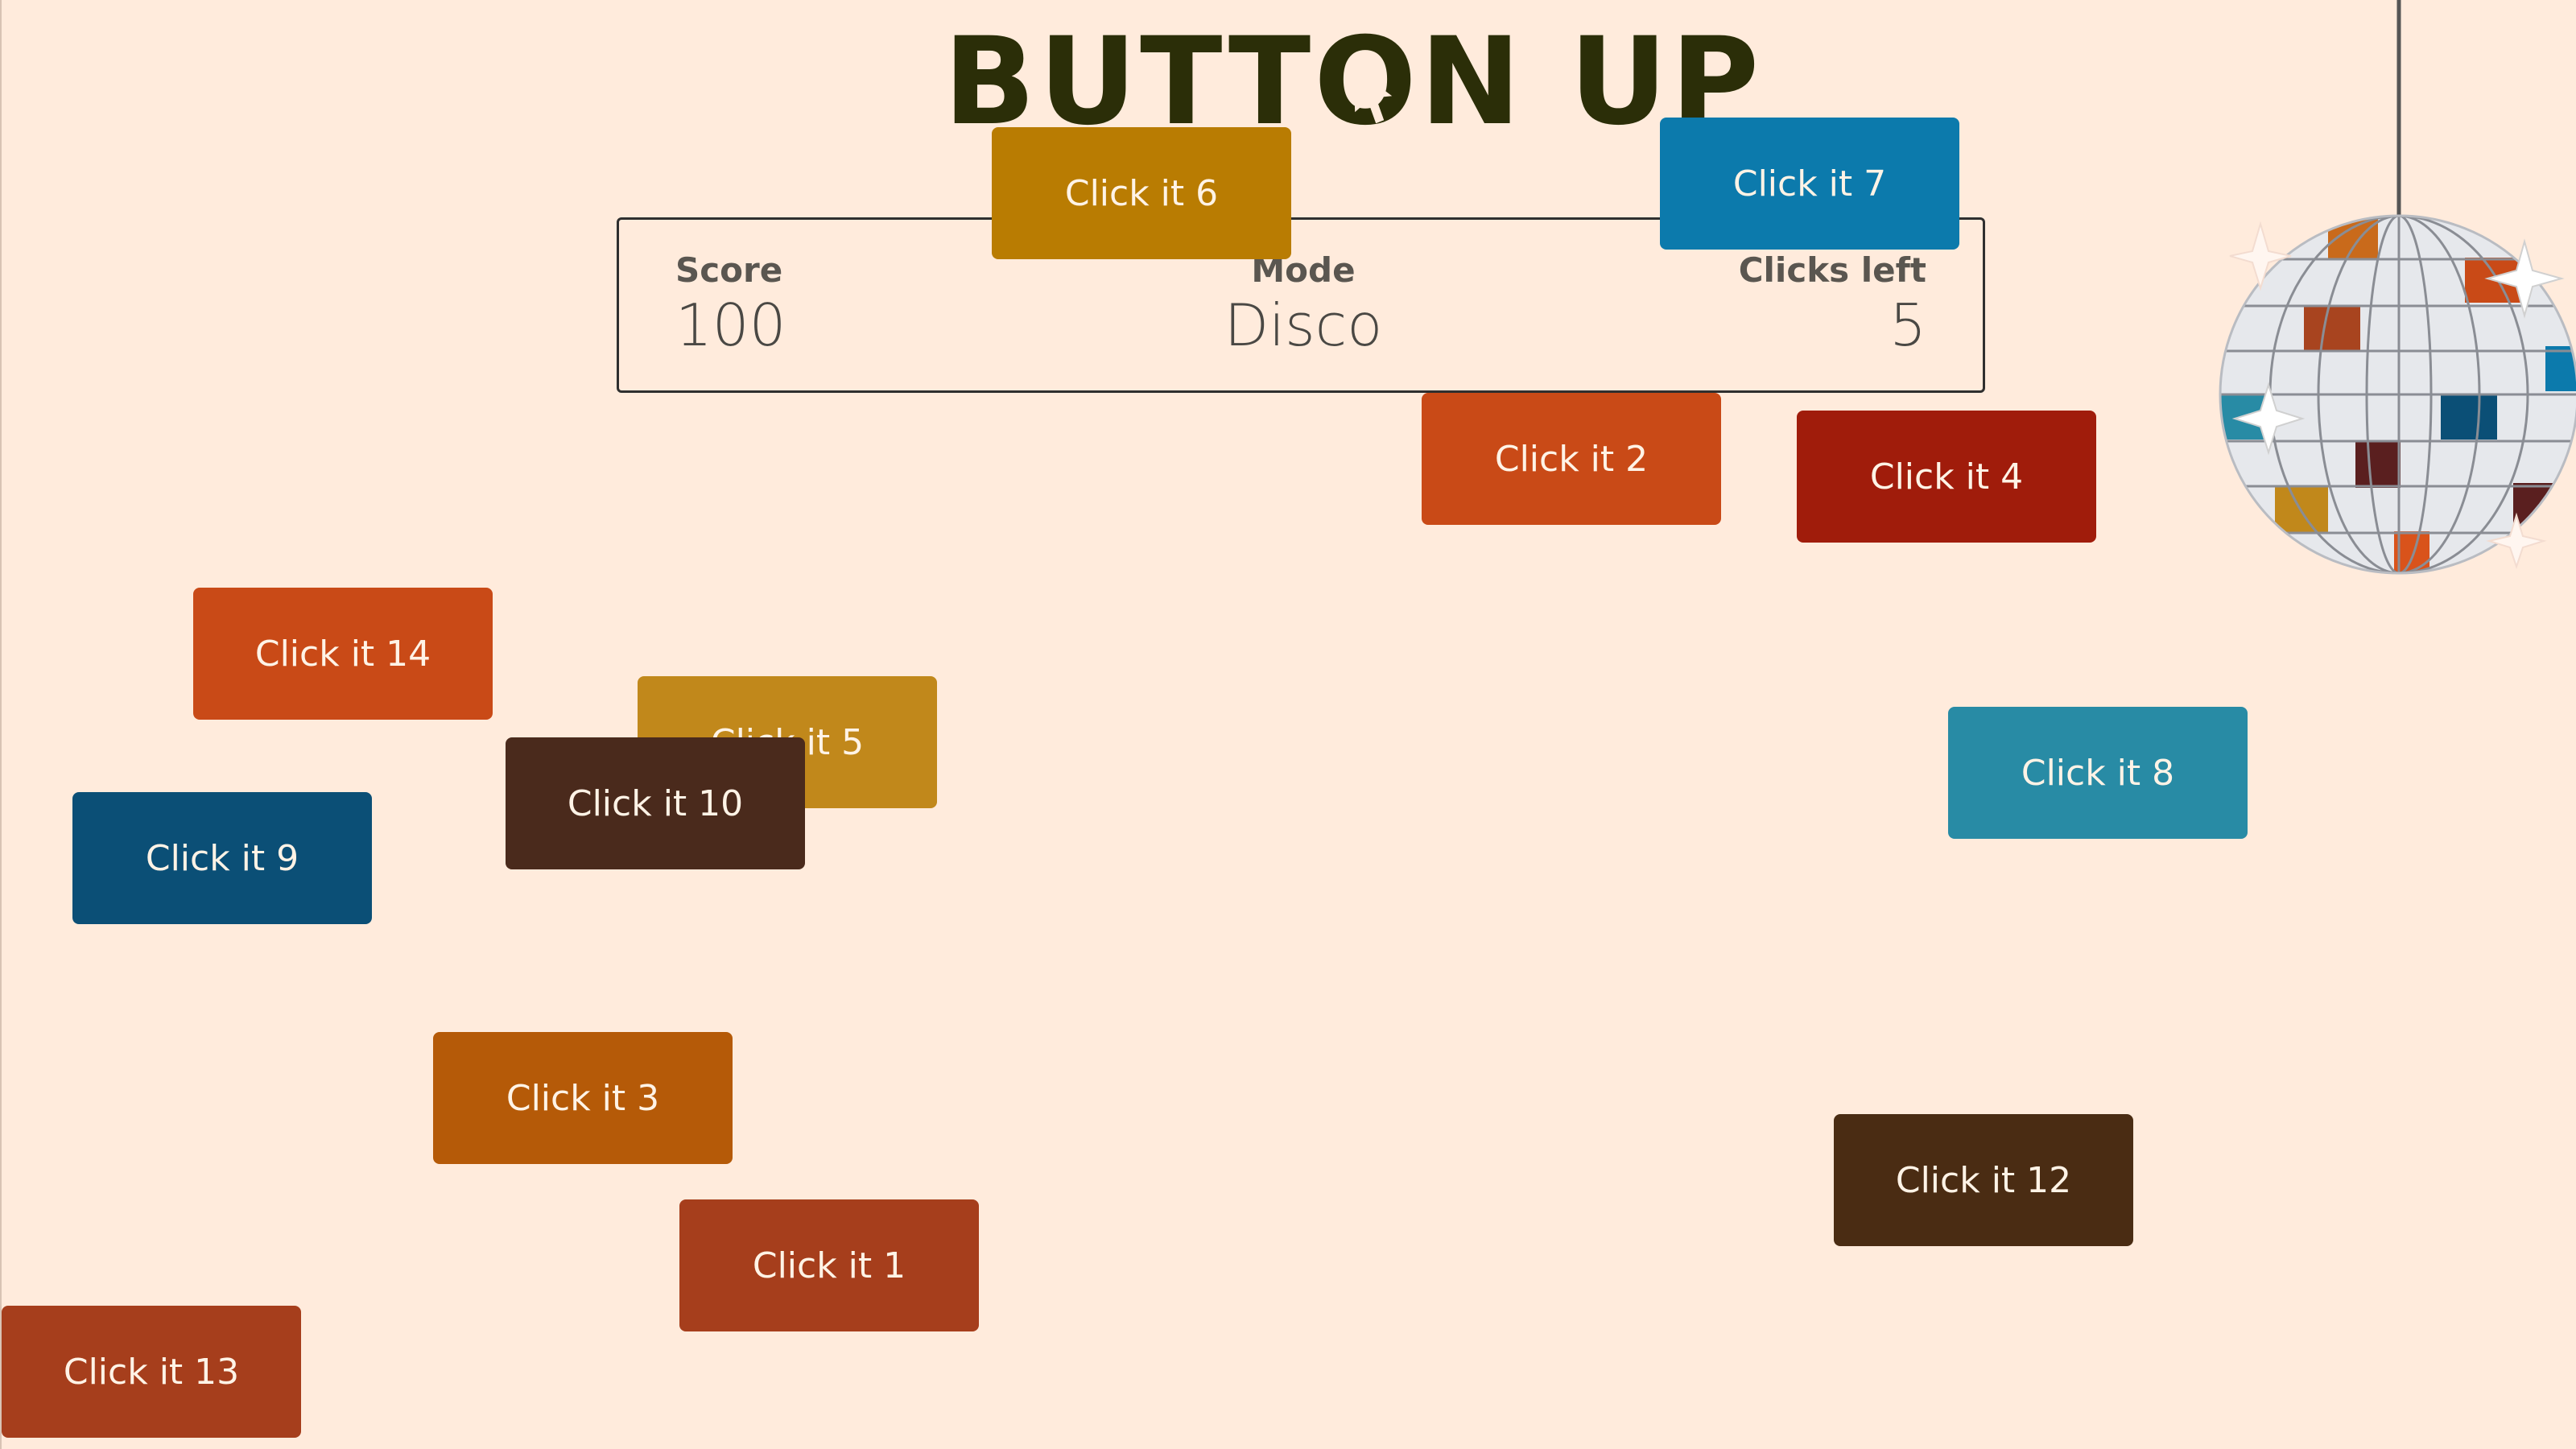 Image resolution: width=2576 pixels, height=1449 pixels. What do you see at coordinates (583, 1098) in the screenshot?
I see `click-it-3-button: Click it 3` at bounding box center [583, 1098].